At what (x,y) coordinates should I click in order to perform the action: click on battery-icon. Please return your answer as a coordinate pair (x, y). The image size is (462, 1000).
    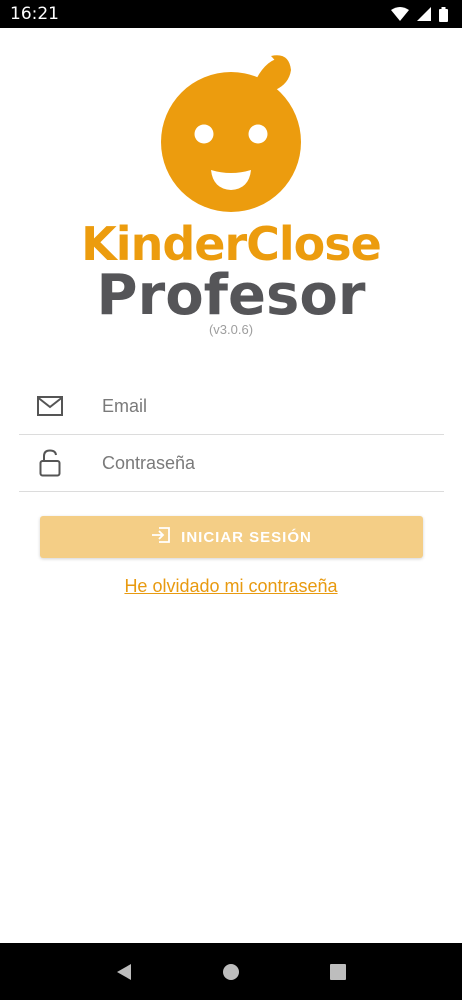
    Looking at the image, I should click on (443, 14).